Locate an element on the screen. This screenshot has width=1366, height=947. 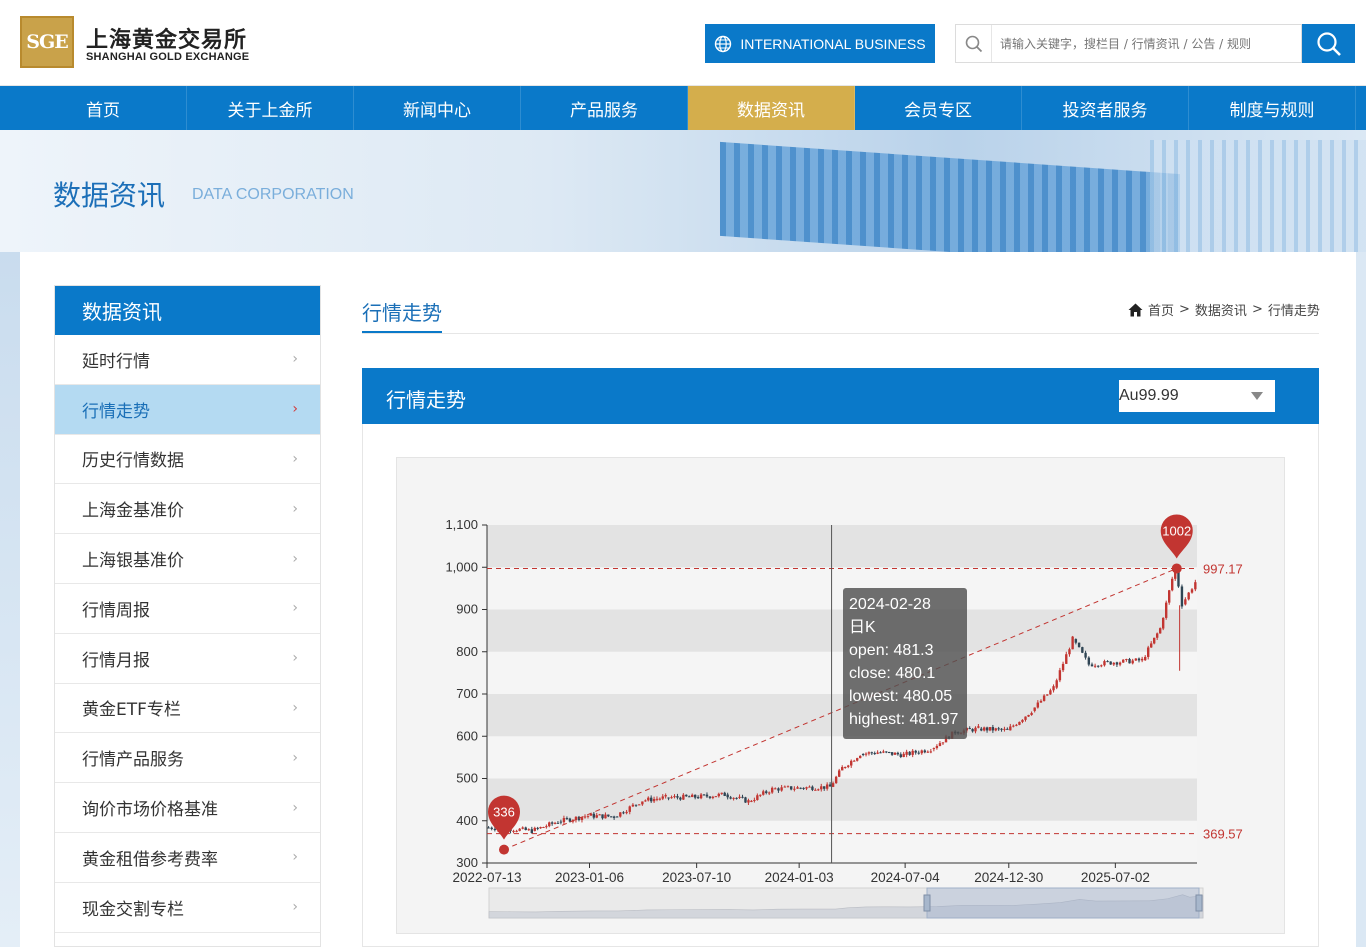
nav-investors: 投资者服务 is located at coordinates (1105, 108).